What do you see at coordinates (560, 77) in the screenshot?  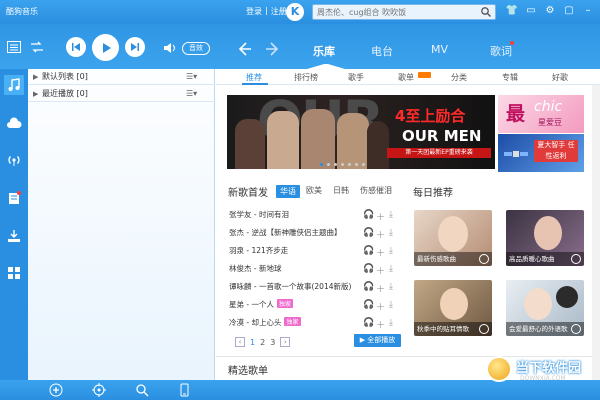 I see `subtab-good-songs: 好歌` at bounding box center [560, 77].